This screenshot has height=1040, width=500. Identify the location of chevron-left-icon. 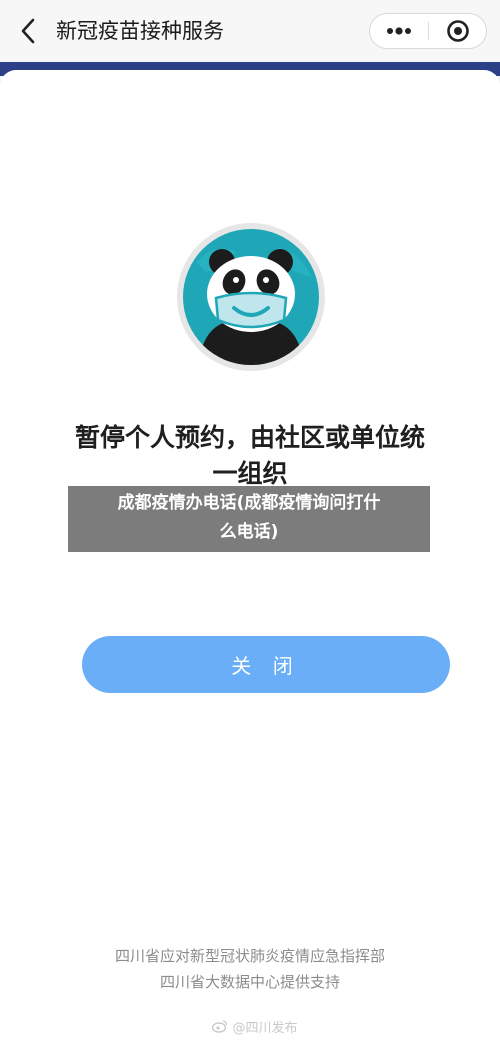
(28, 31).